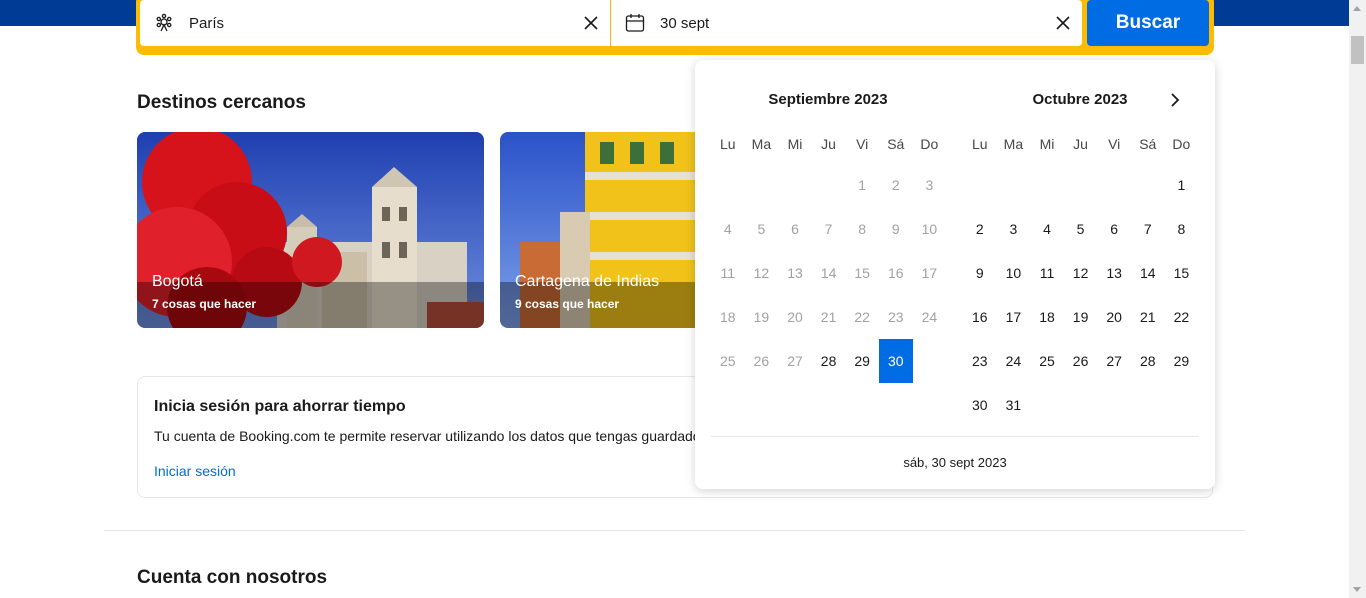 This screenshot has height=598, width=1366. I want to click on calendar-icon, so click(635, 23).